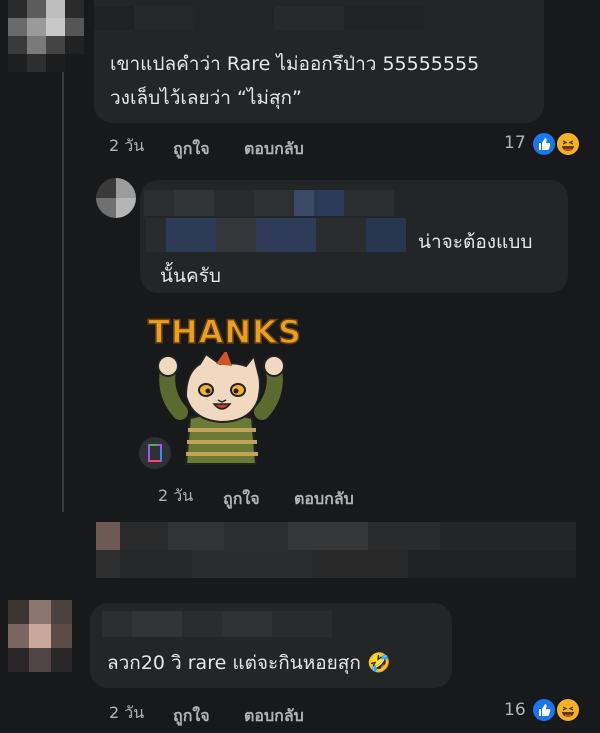 Image resolution: width=600 pixels, height=733 pixels. Describe the element at coordinates (155, 453) in the screenshot. I see `gif-icon` at that location.